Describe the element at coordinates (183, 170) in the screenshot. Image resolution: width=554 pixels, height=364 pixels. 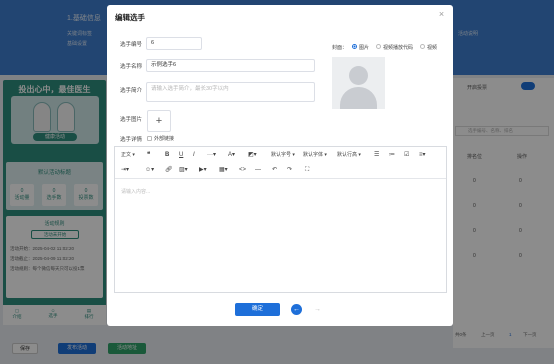
I see `image-icon: ▨▾` at that location.